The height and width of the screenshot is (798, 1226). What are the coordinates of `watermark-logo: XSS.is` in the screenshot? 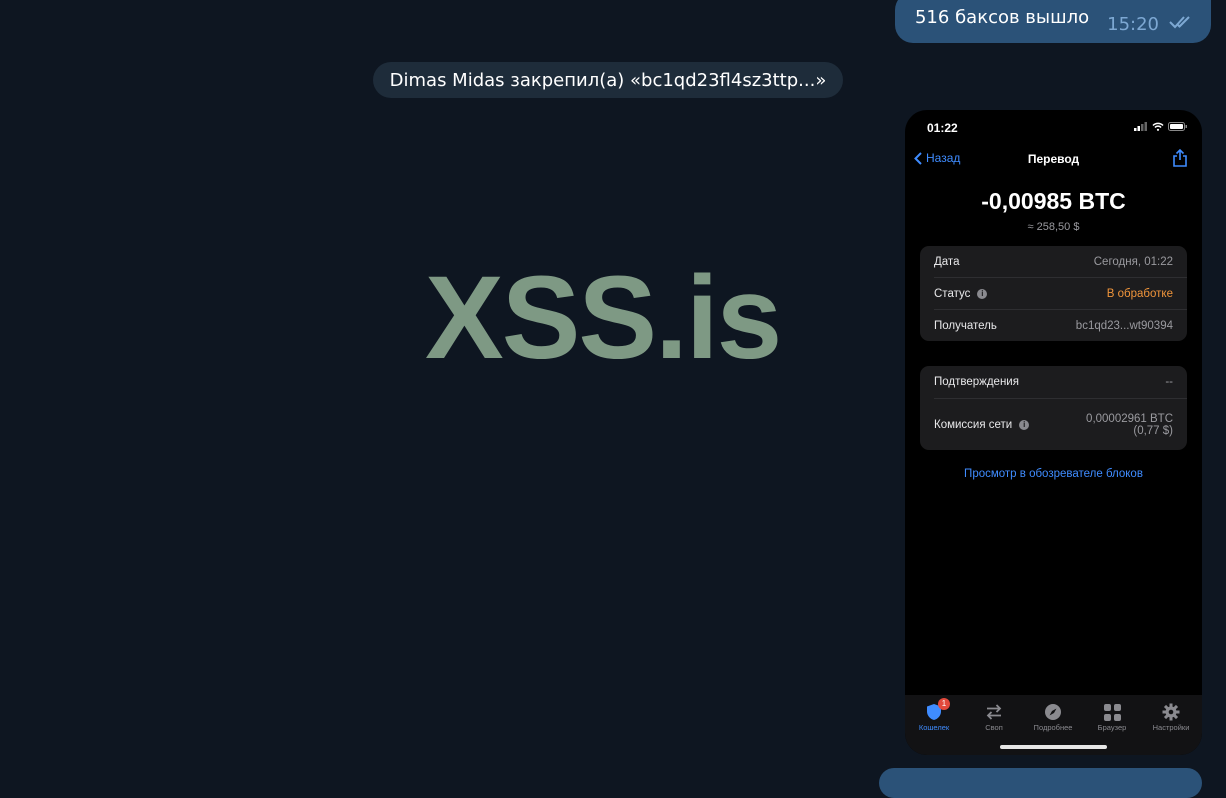 It's located at (603, 318).